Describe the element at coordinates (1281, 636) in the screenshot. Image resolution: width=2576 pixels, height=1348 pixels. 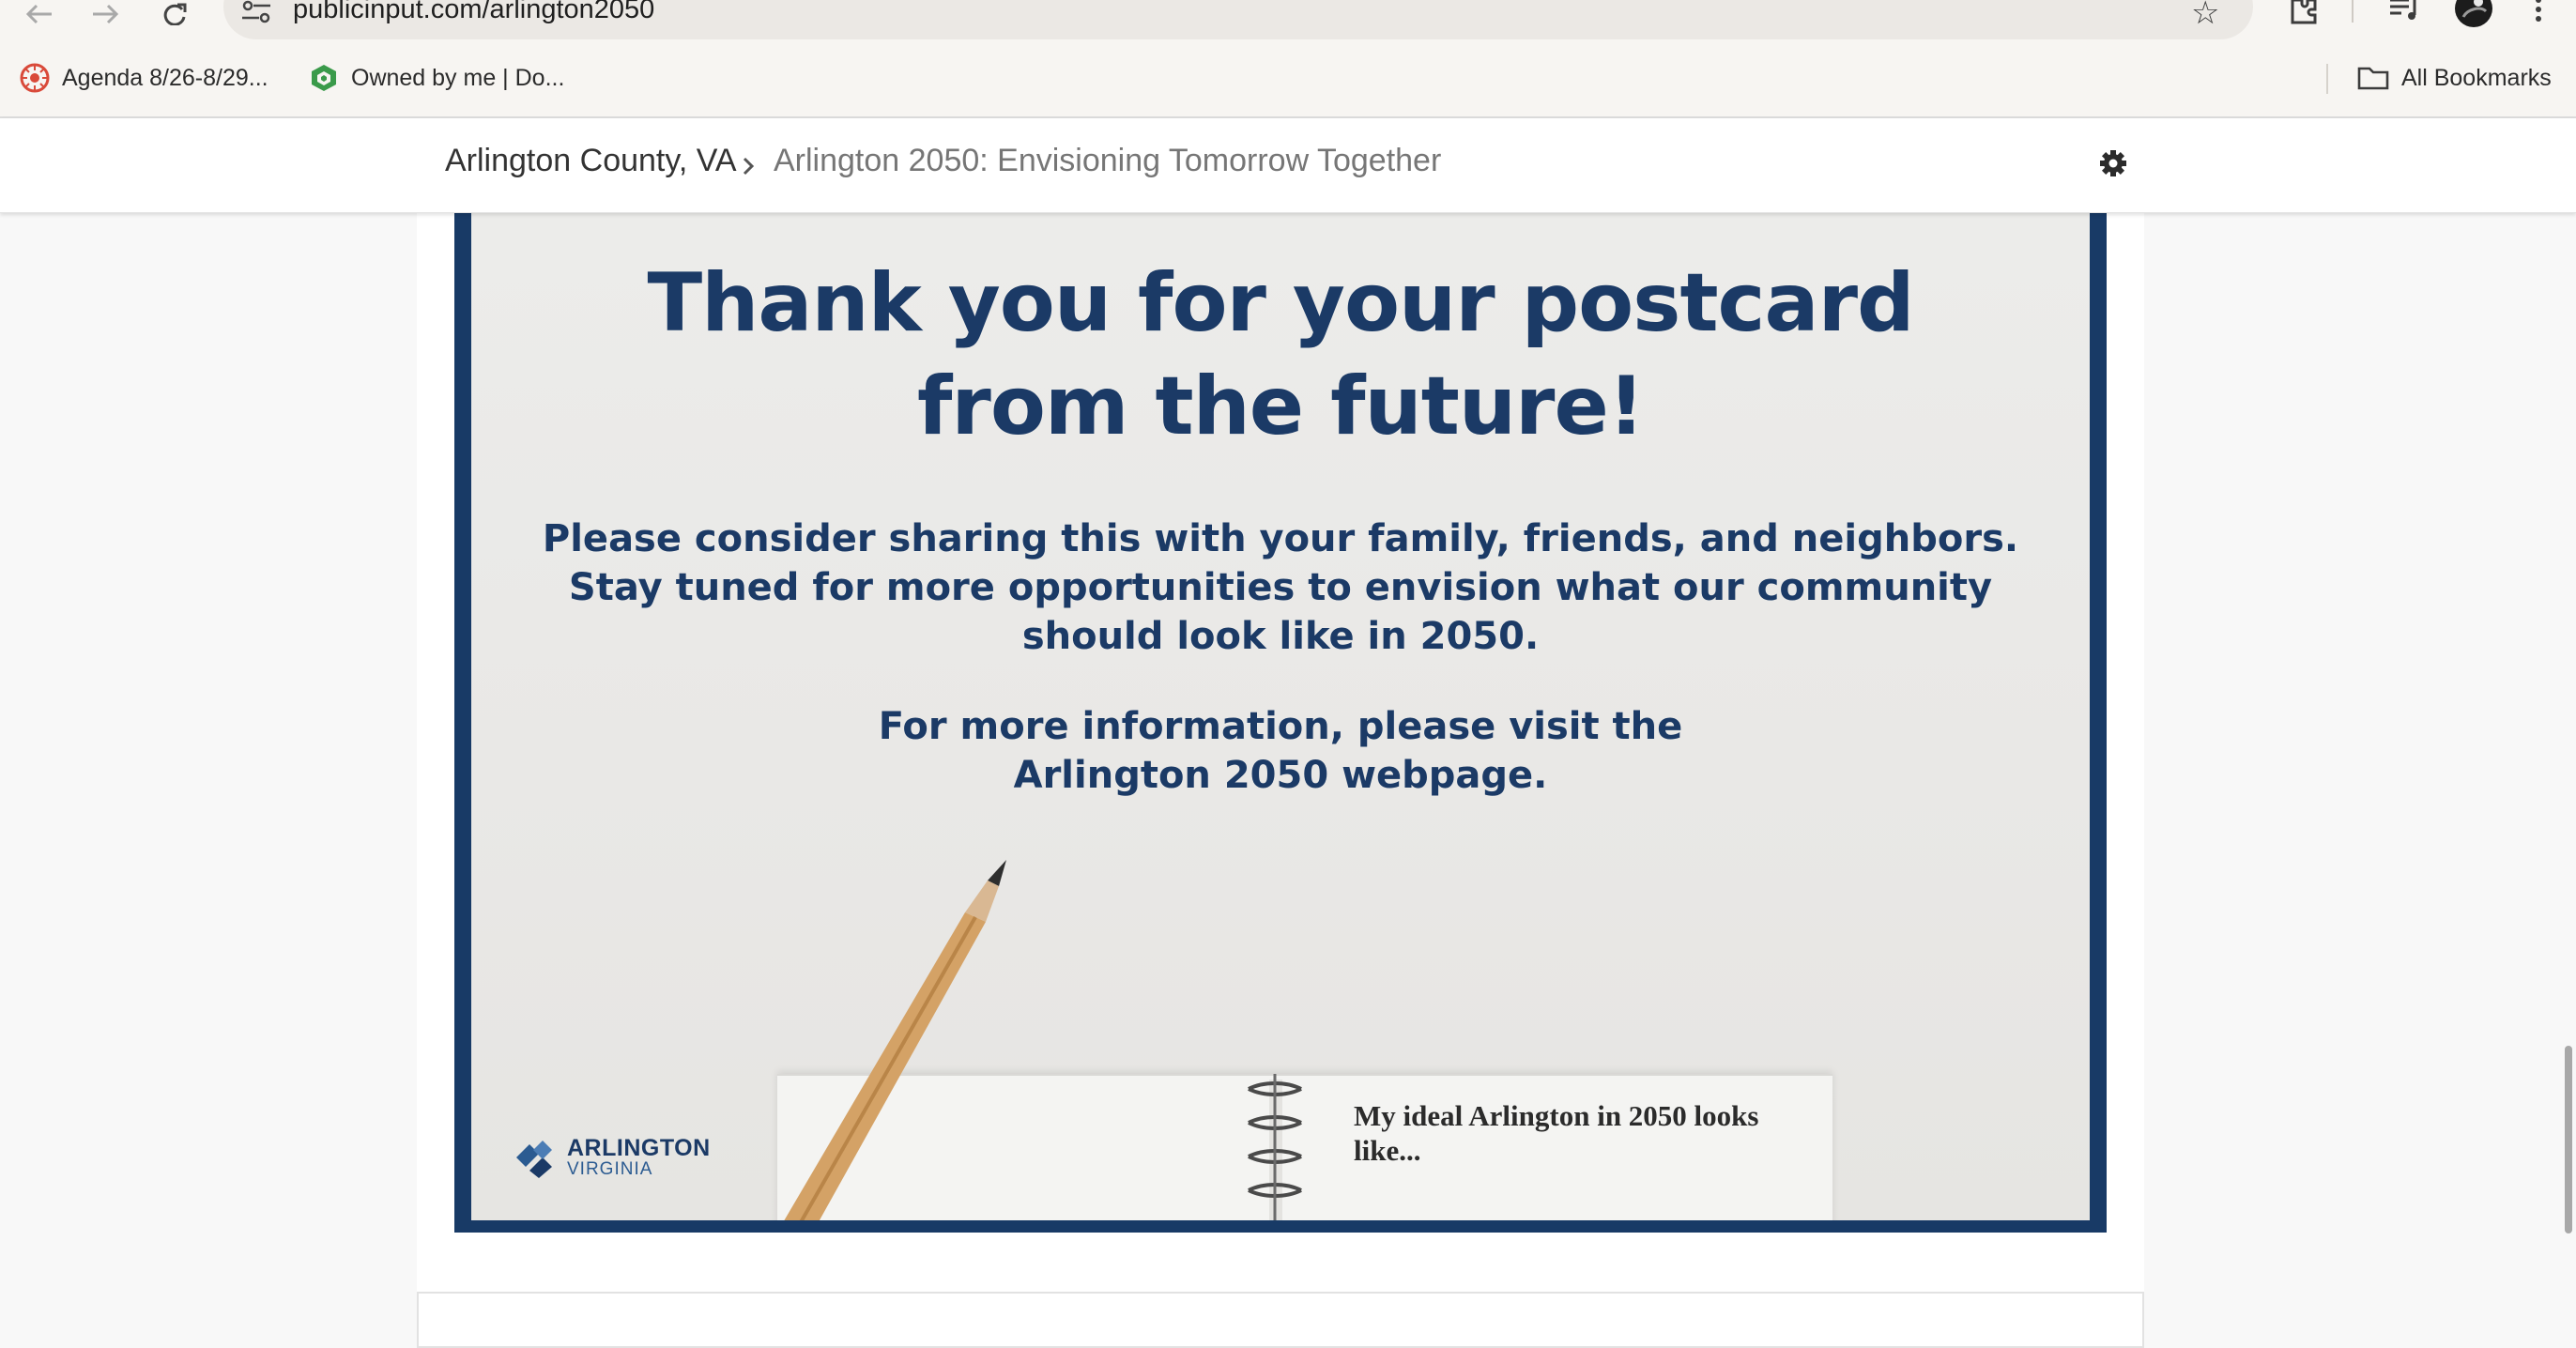
I see `postcard-message-line: should look like in 2050.` at that location.